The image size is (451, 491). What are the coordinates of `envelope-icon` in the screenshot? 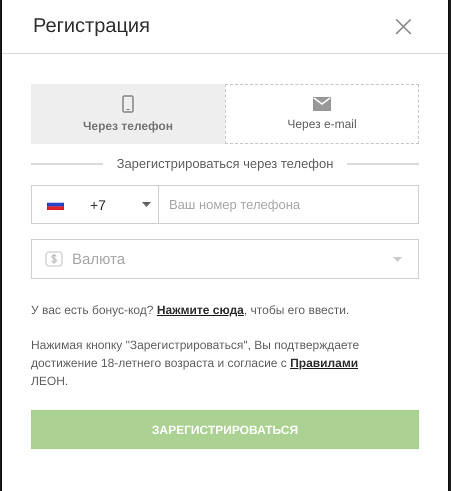 It's located at (322, 104).